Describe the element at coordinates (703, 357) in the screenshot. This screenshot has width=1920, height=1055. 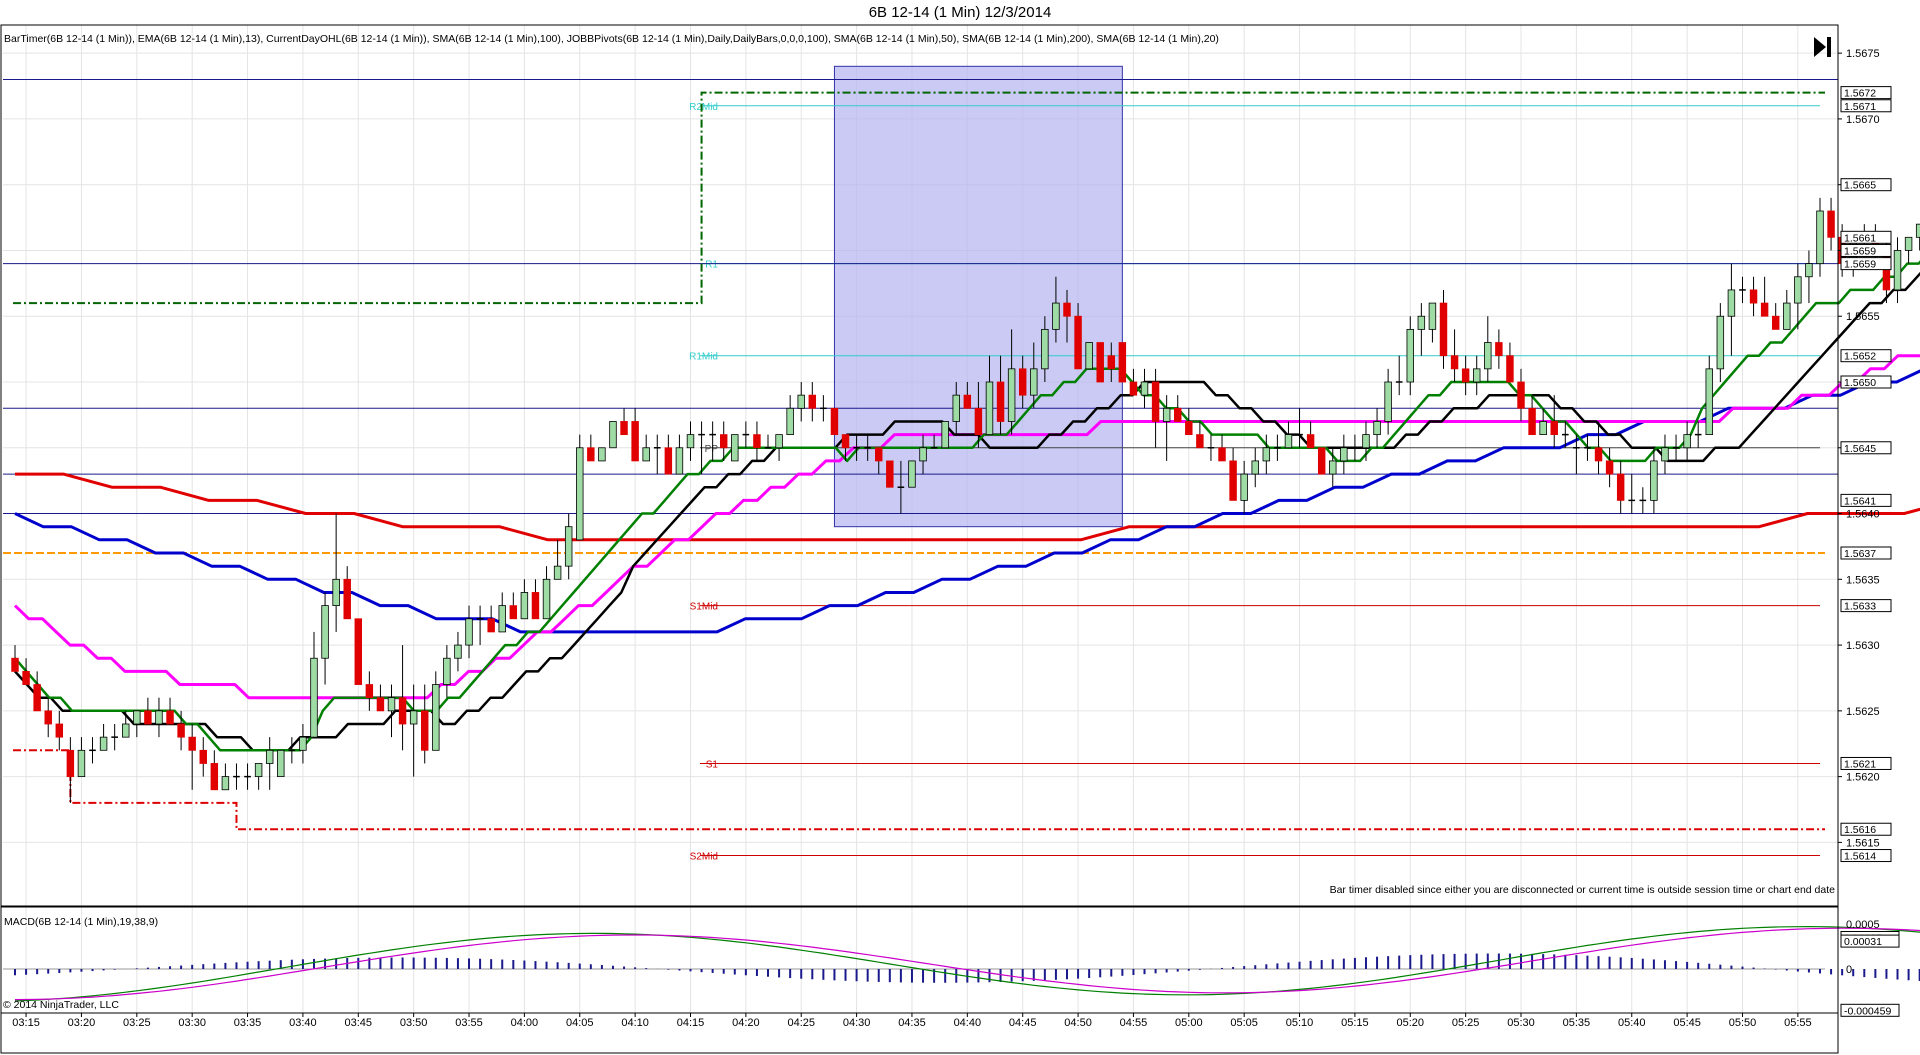
I see `pivot-level-label: R1Mid` at that location.